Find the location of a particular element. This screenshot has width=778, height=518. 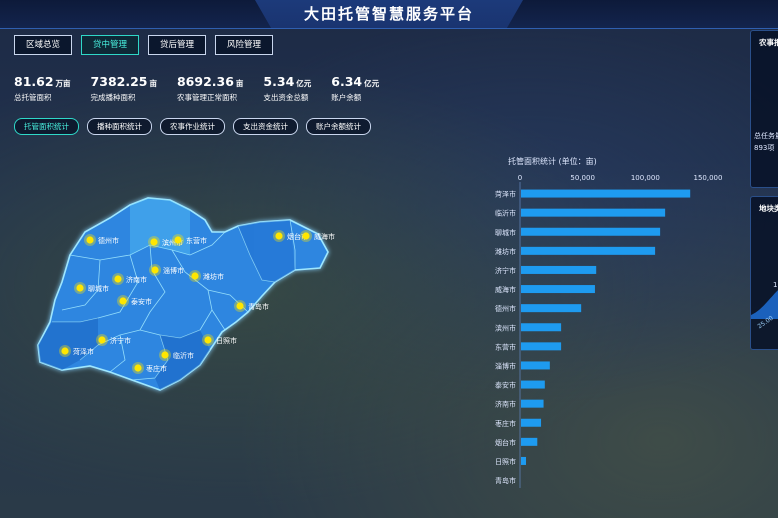

y-tick-label: 德州市 is located at coordinates (505, 308).